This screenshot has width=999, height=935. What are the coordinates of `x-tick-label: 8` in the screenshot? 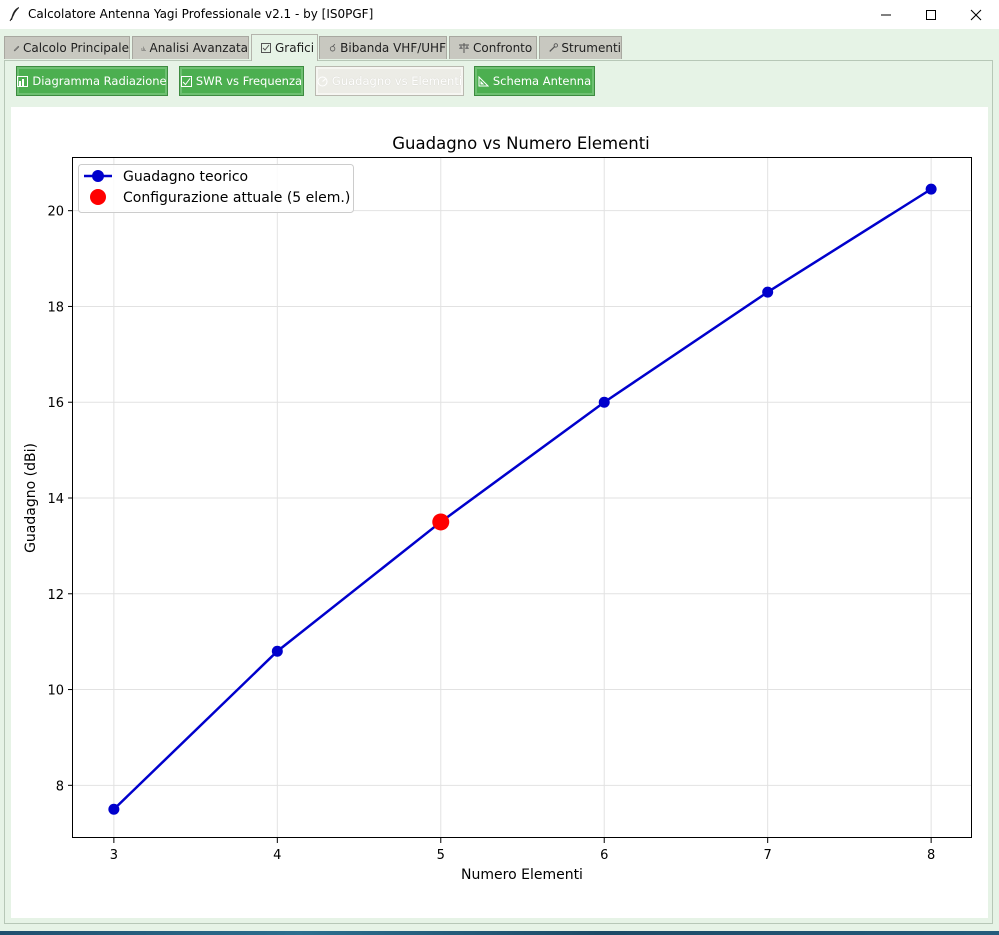 It's located at (931, 855).